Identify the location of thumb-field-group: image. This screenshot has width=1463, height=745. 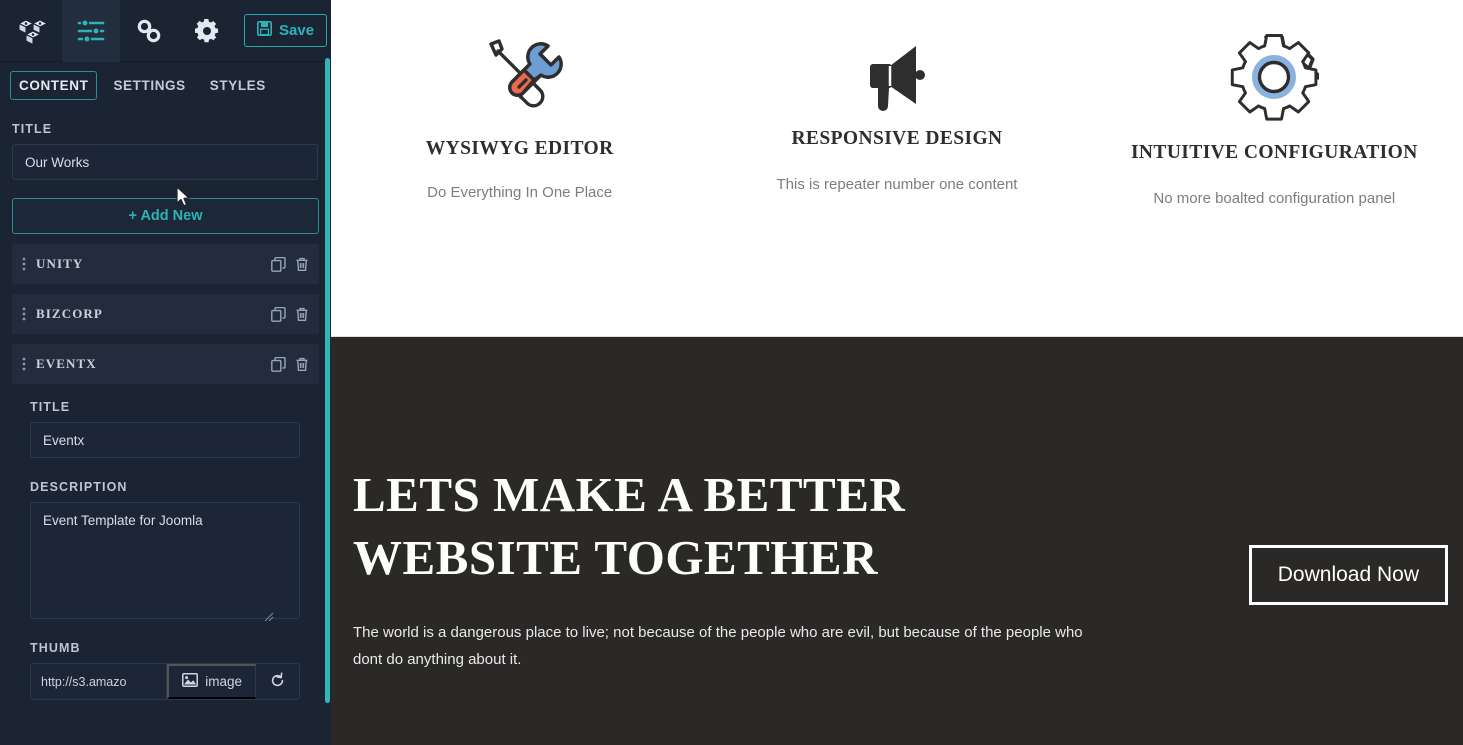
(165, 681).